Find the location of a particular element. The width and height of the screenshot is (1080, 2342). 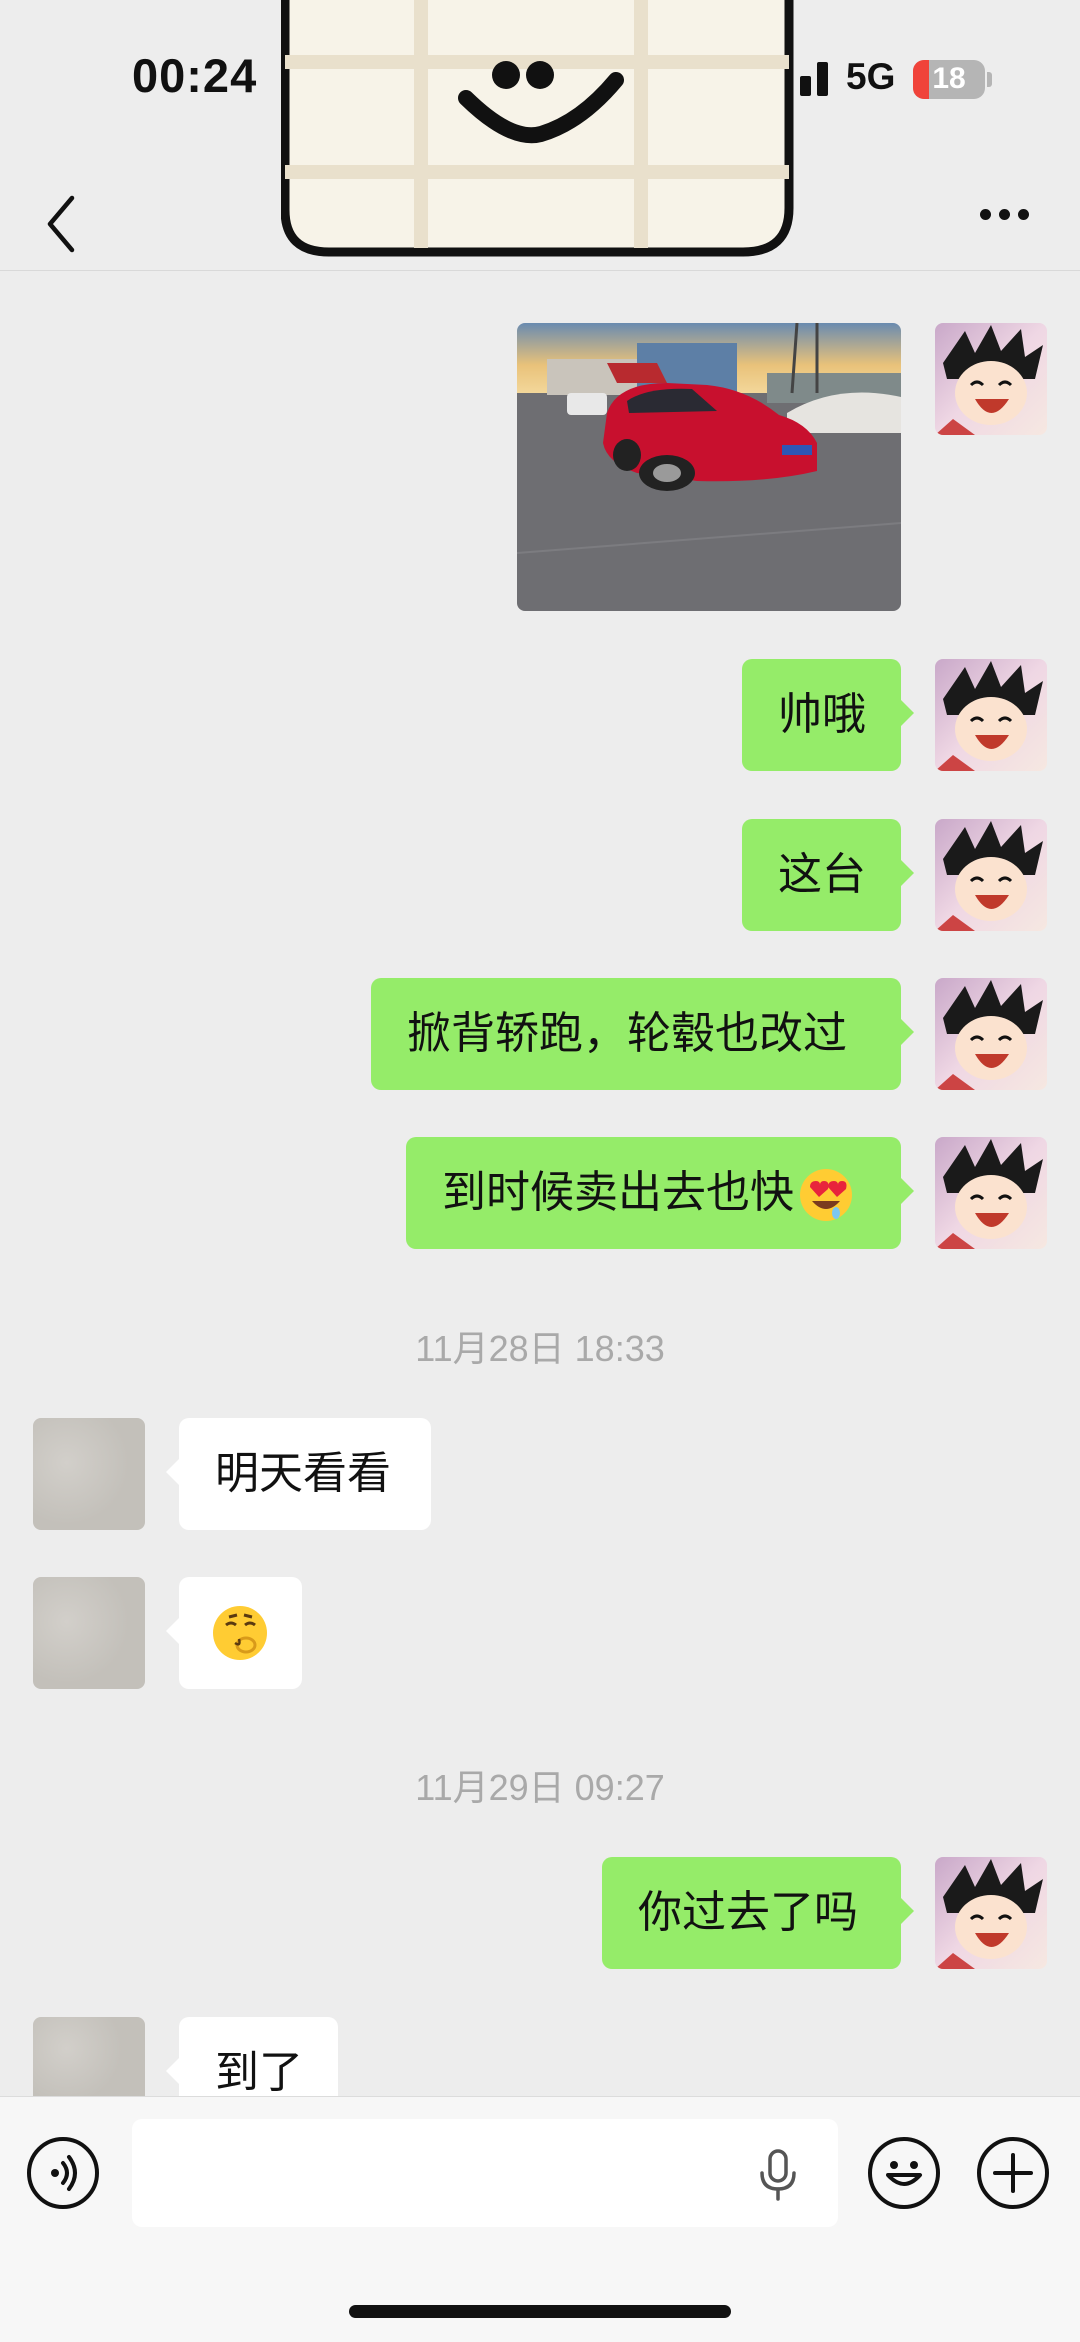

message-bubble-mine: 帅哦 is located at coordinates (828, 715).